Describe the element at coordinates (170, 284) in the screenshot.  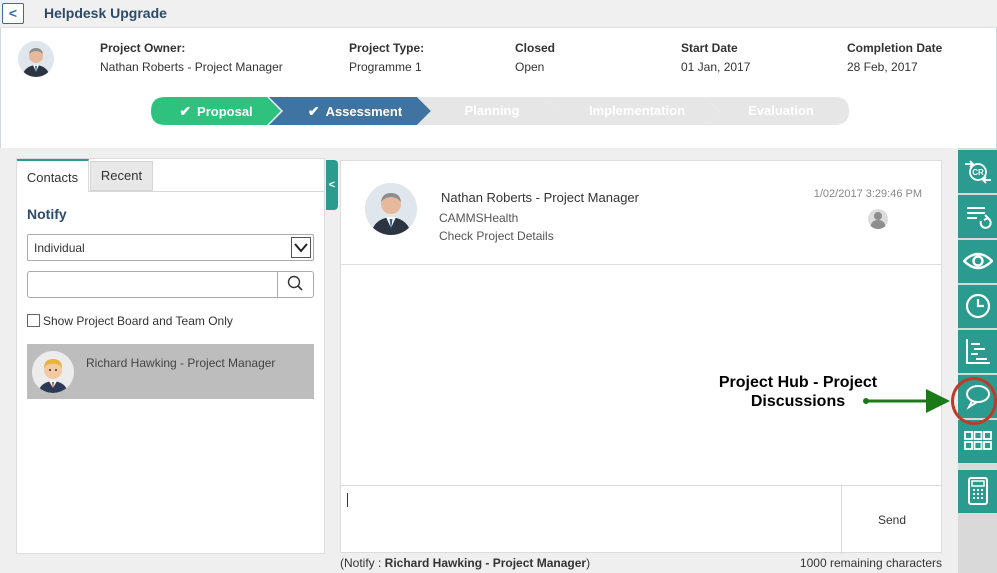
I see `contact-search-input` at that location.